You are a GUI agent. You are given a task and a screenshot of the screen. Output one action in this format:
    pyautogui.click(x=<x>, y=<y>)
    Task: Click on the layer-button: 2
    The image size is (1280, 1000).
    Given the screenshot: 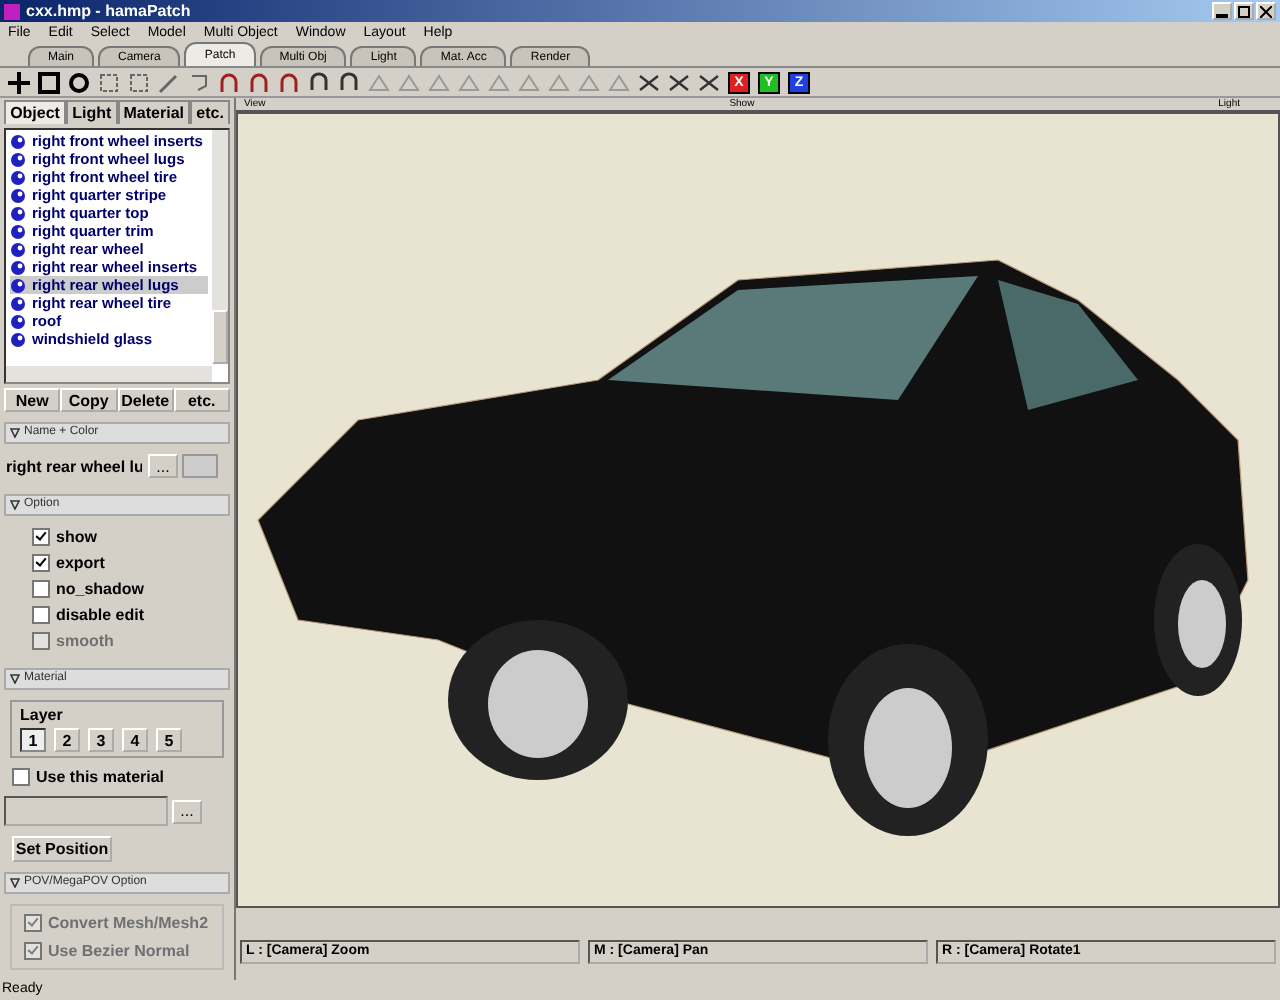 What is the action you would take?
    pyautogui.click(x=67, y=740)
    